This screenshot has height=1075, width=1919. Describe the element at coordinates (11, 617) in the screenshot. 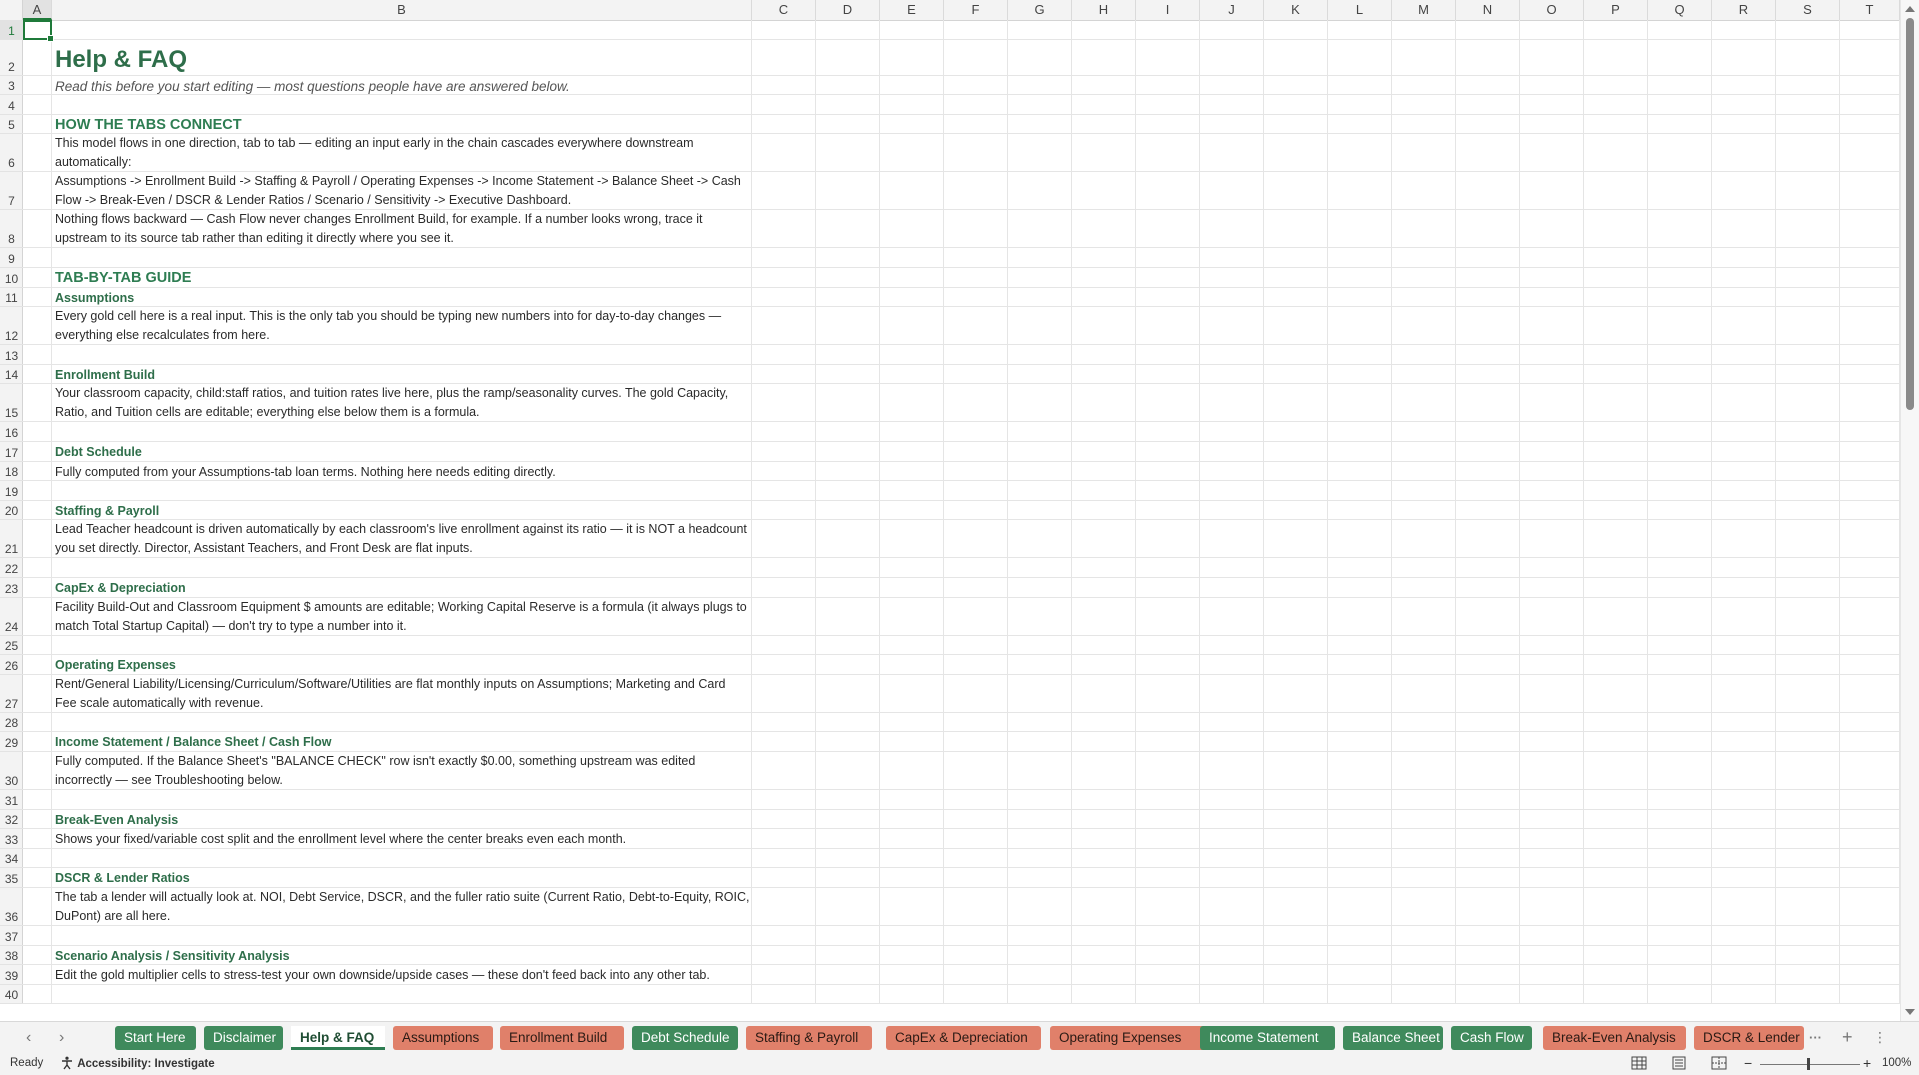

I see `row-header-24: 24` at that location.